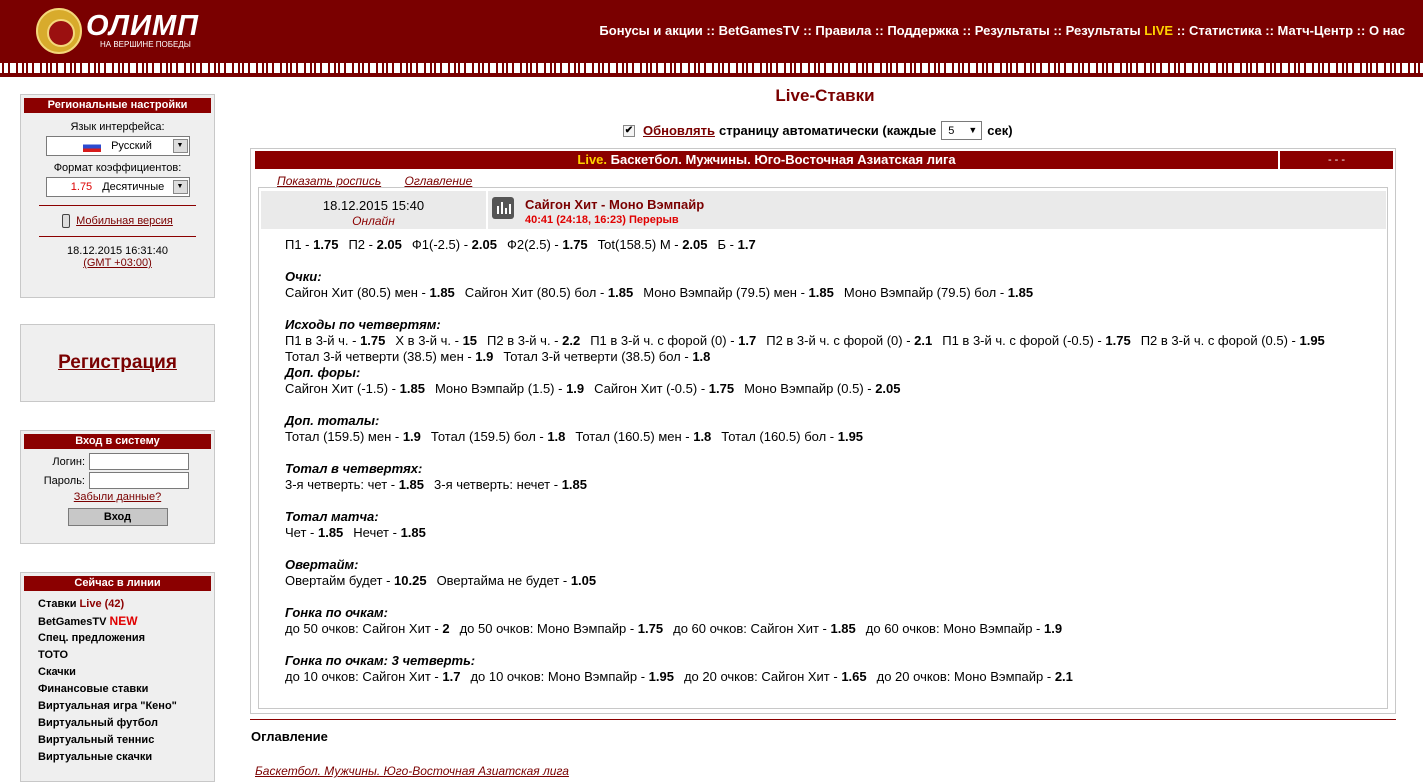  I want to click on lines-menu-item: BetGamesTV NEW, so click(126, 621).